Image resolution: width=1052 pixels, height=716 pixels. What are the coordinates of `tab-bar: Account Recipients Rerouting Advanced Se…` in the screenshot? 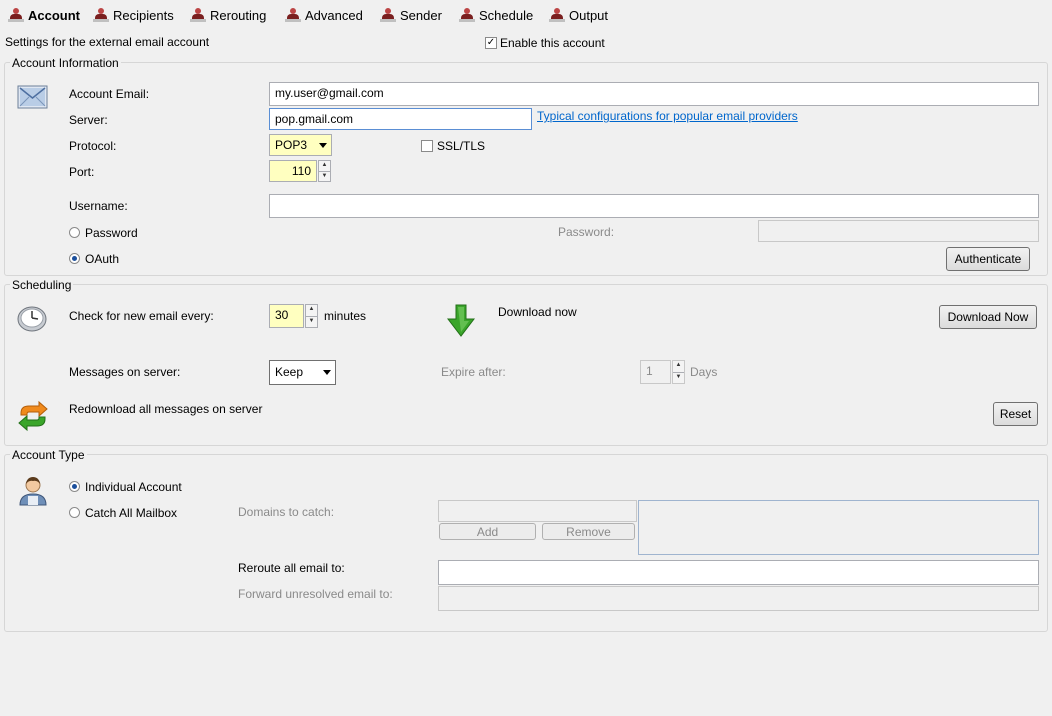 It's located at (526, 15).